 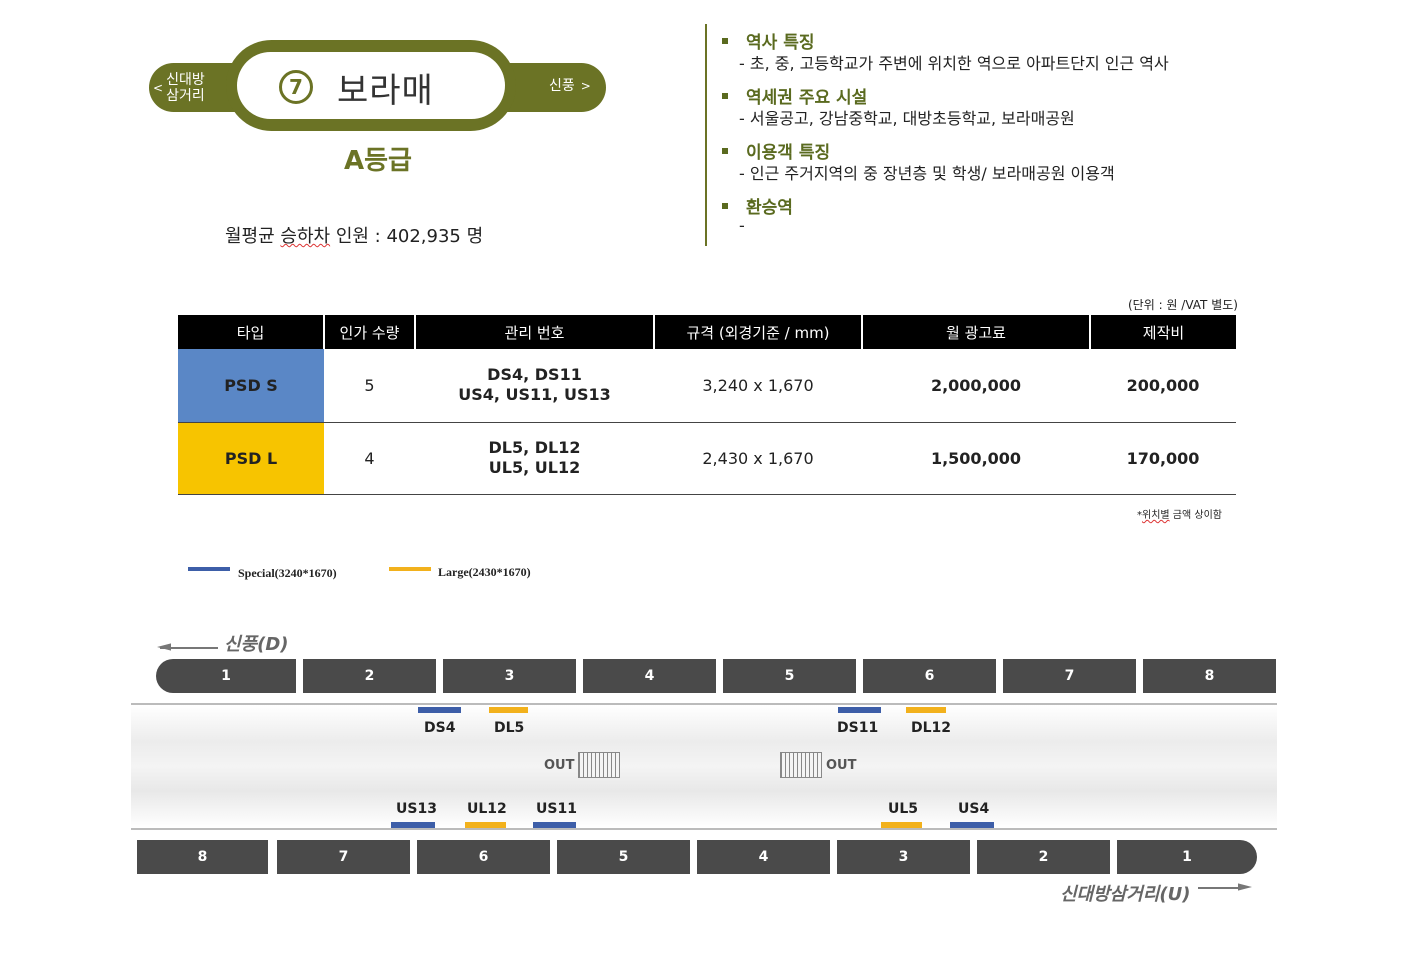 I want to click on ad-label-us13: US13, so click(x=416, y=809).